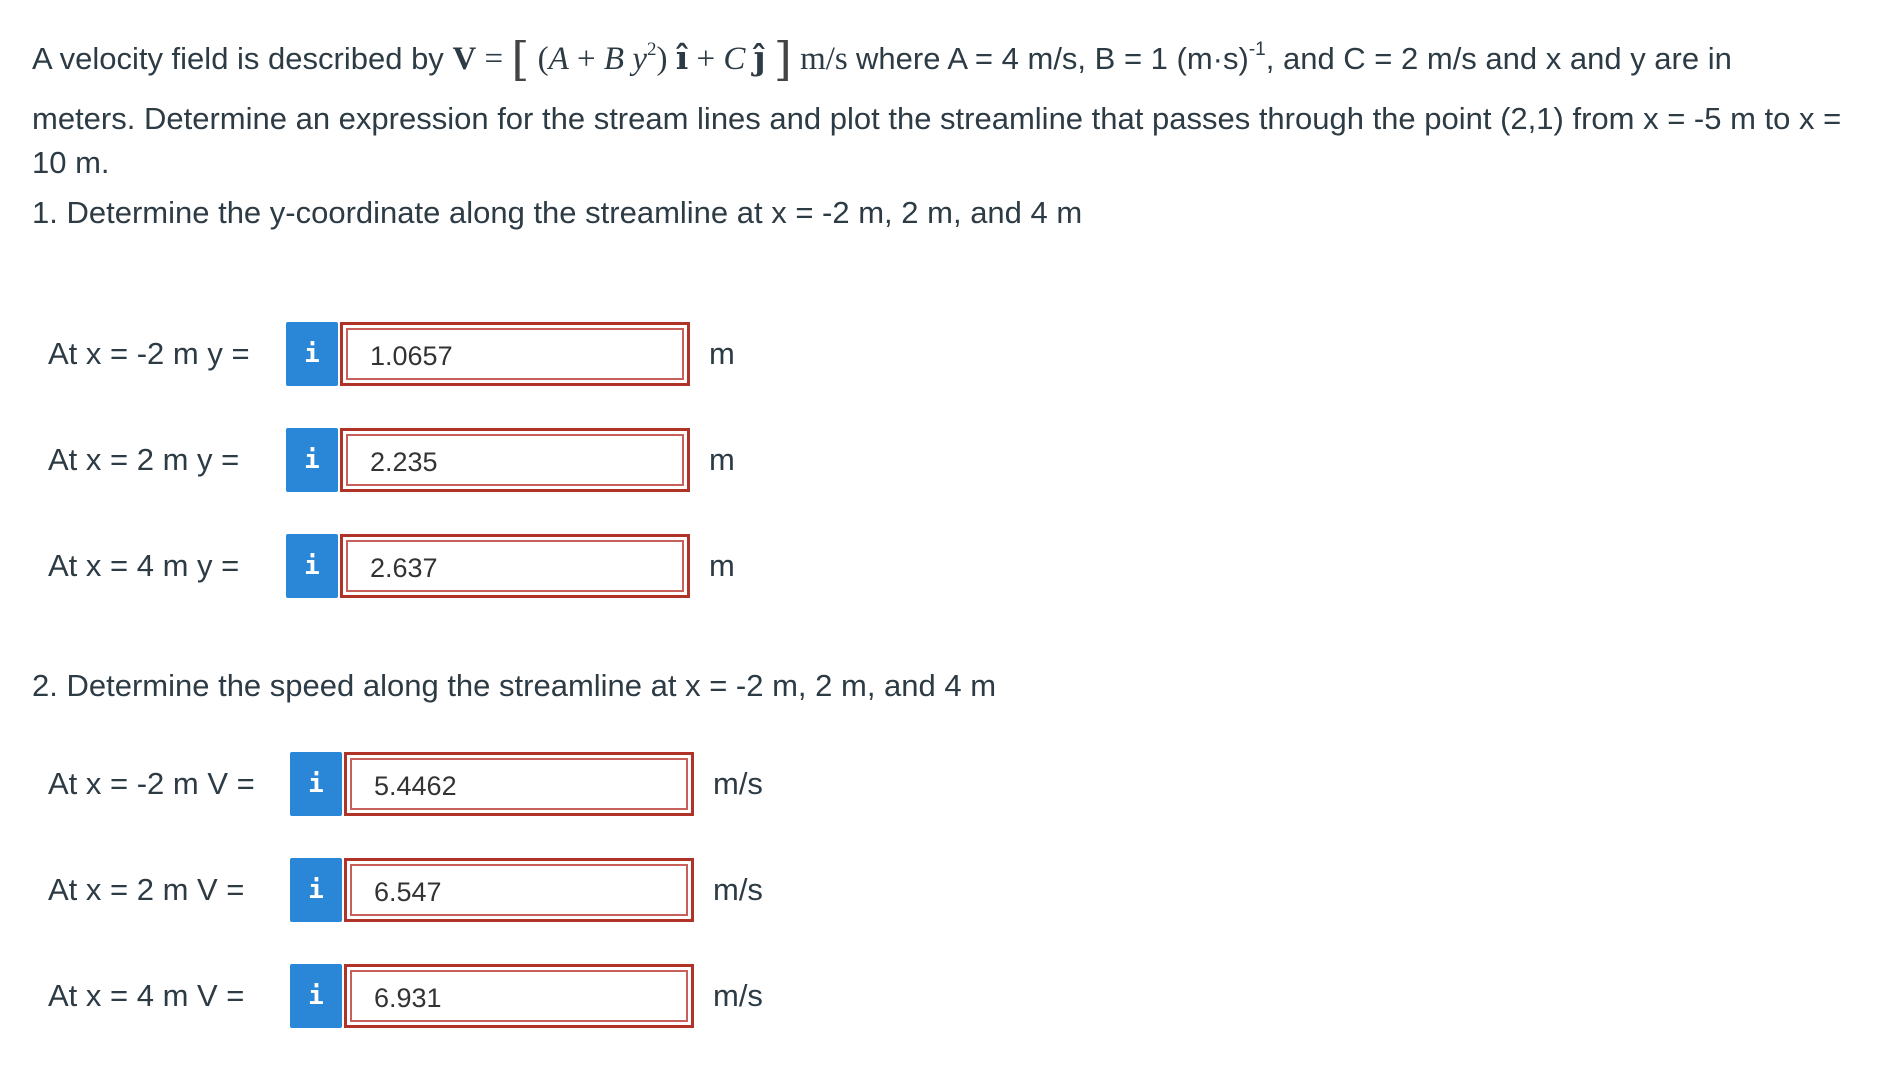 The height and width of the screenshot is (1070, 1886). What do you see at coordinates (238, 58) in the screenshot?
I see `problem-intro: A velocity field is described by` at bounding box center [238, 58].